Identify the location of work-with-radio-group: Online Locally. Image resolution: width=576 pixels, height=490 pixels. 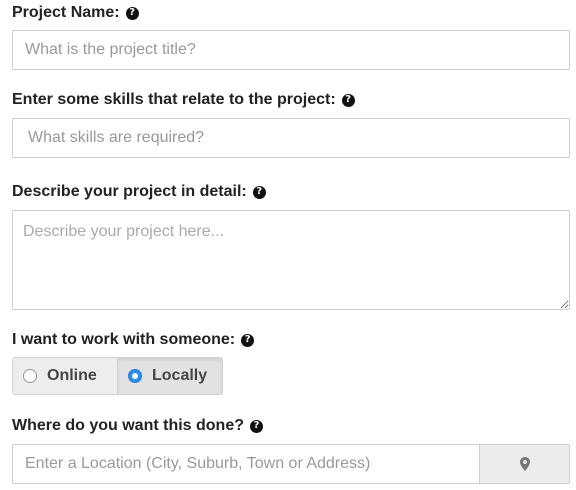
(117, 376).